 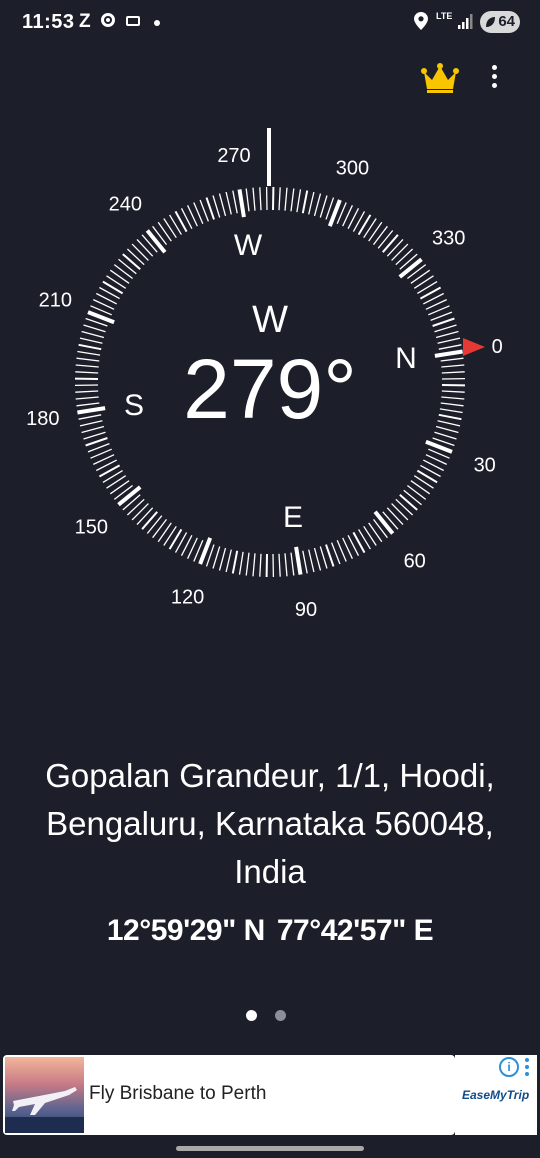 I want to click on heading-letter: W, so click(x=270, y=320).